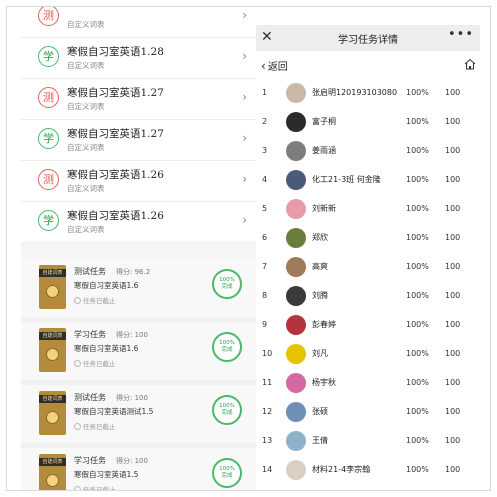  I want to click on task-type: 测试任务, so click(90, 271).